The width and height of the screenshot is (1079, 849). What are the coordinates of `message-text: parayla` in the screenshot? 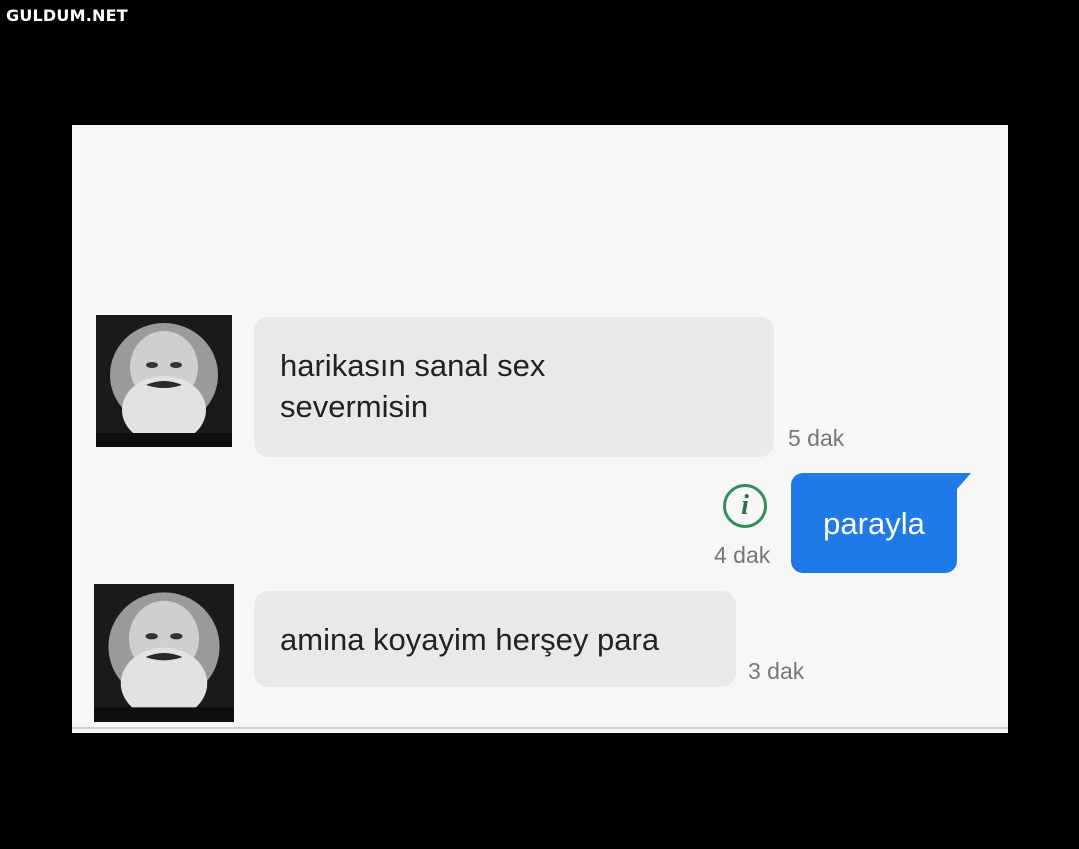 It's located at (874, 523).